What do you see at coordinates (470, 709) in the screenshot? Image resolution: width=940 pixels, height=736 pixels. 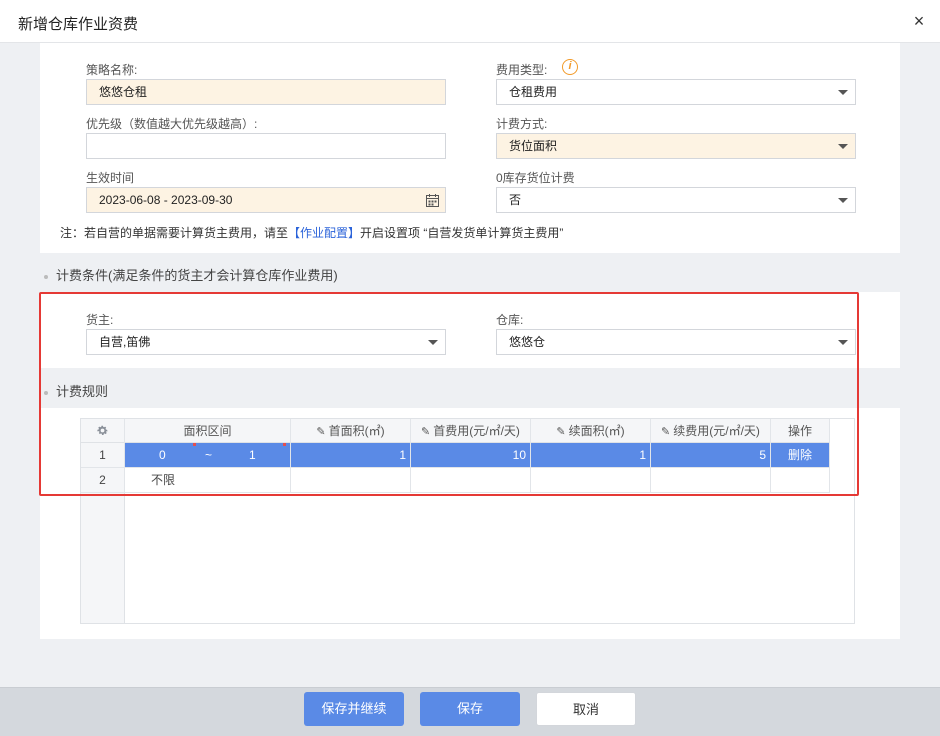 I see `save-button: 保存` at bounding box center [470, 709].